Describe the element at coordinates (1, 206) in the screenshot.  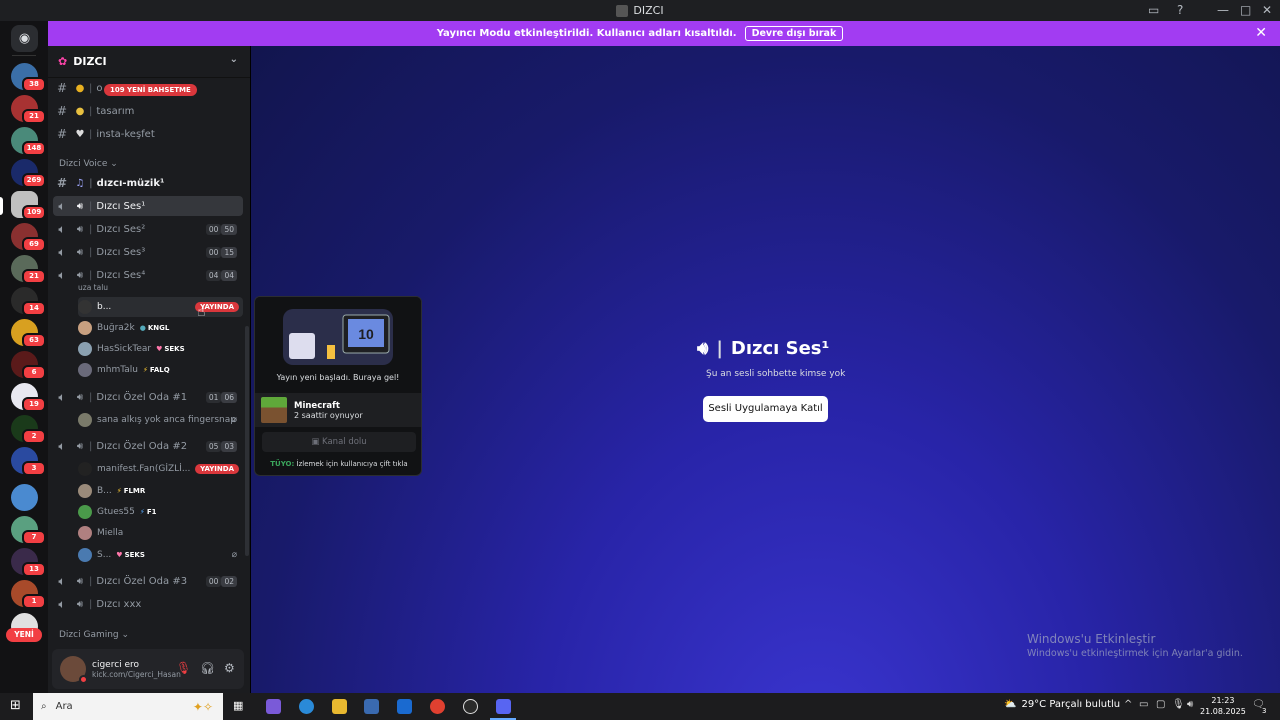
I see `selected-server-pill` at that location.